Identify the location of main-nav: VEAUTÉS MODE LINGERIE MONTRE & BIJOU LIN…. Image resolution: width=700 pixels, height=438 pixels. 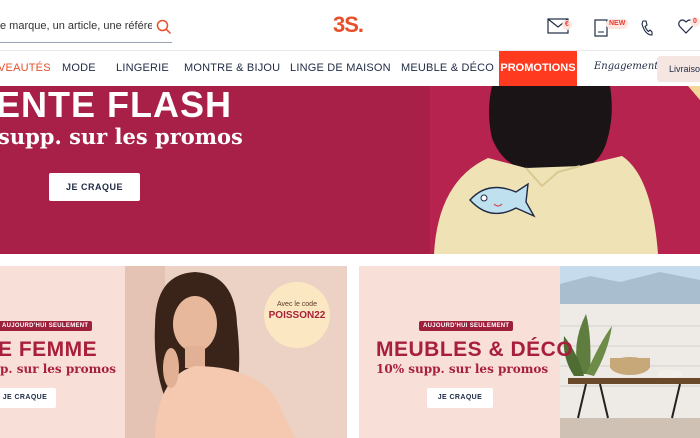
(350, 68).